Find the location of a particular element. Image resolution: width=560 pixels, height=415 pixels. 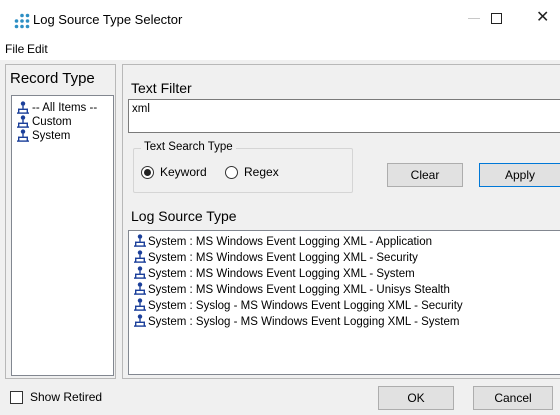

ok-button: OK is located at coordinates (416, 398).